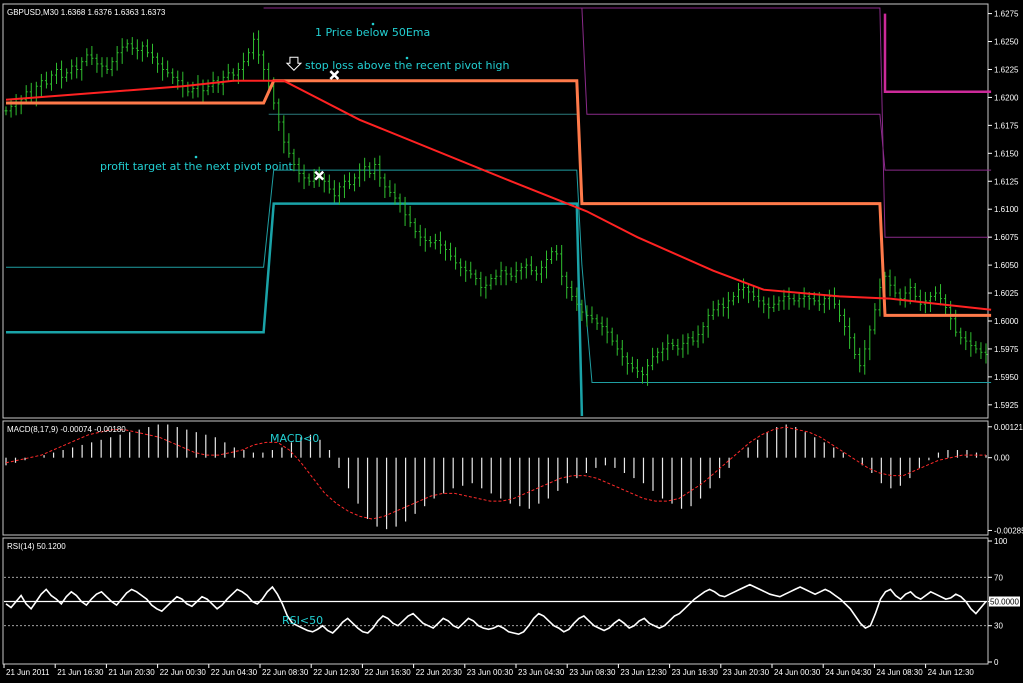 The height and width of the screenshot is (683, 1023). I want to click on annotation-stop-loss: stop loss above the recent pivot high, so click(407, 65).